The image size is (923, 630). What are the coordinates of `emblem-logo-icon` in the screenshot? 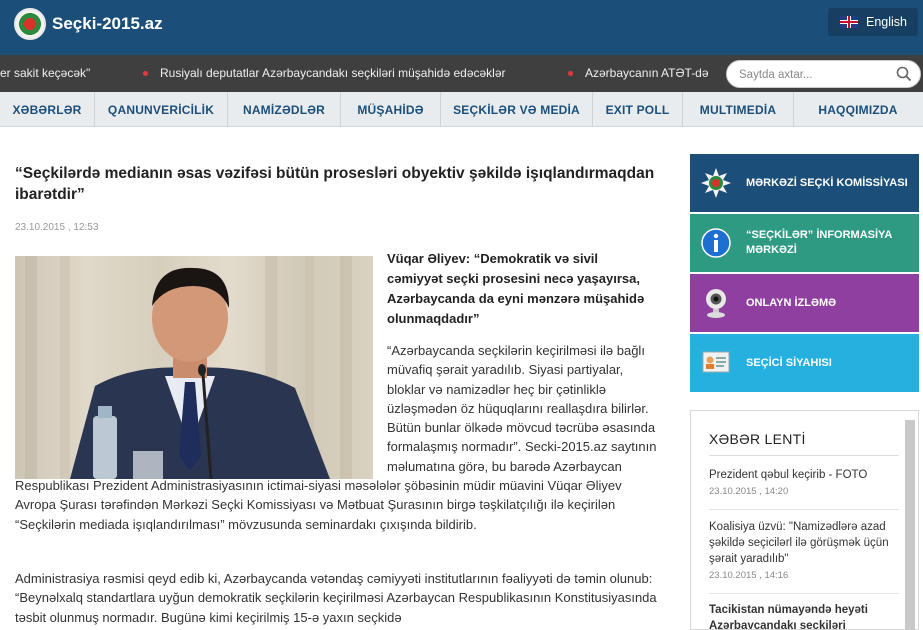 It's located at (30, 24).